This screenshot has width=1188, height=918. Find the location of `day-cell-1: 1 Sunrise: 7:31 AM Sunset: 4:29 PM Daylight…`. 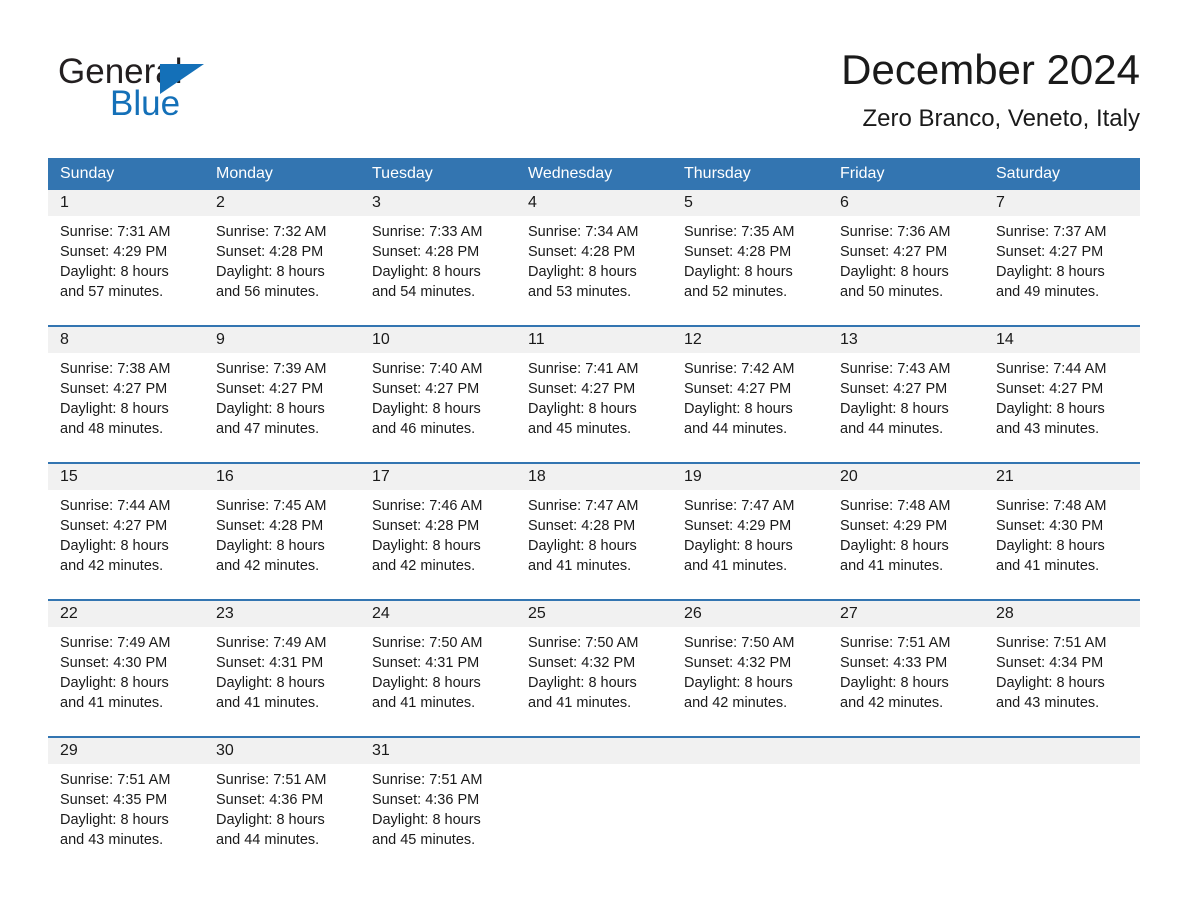

day-cell-1: 1 Sunrise: 7:31 AM Sunset: 4:29 PM Daylight… is located at coordinates (126, 257).